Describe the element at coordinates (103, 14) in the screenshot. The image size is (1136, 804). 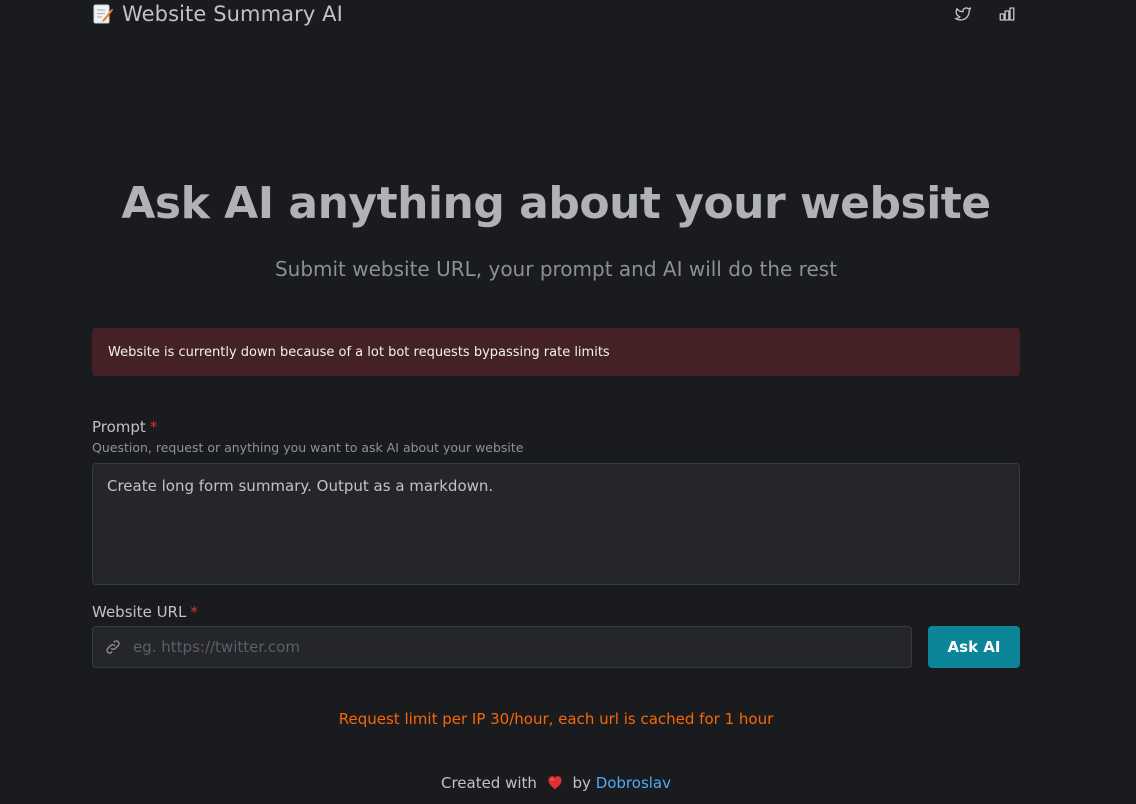
I see `memo-pencil-icon` at that location.